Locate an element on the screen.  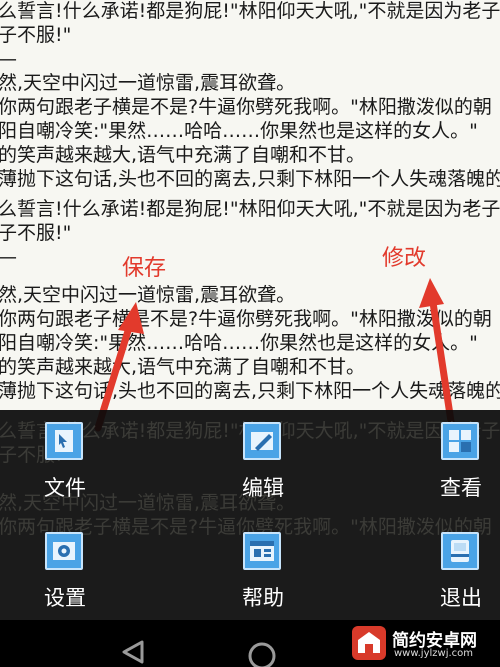
view-icon is located at coordinates (460, 441).